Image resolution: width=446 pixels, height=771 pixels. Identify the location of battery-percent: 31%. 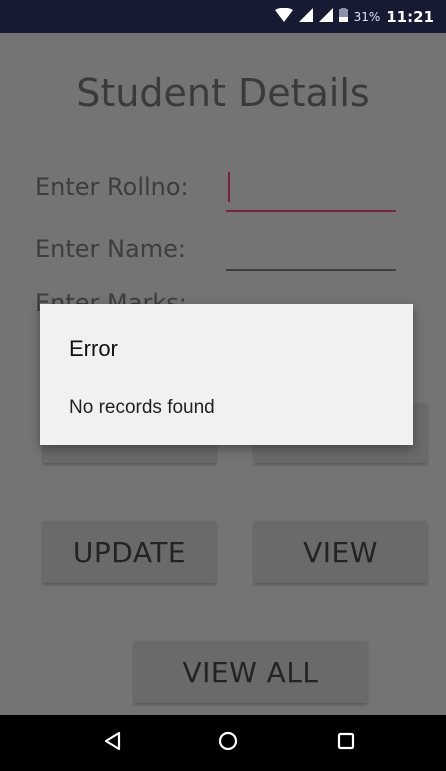
(367, 16).